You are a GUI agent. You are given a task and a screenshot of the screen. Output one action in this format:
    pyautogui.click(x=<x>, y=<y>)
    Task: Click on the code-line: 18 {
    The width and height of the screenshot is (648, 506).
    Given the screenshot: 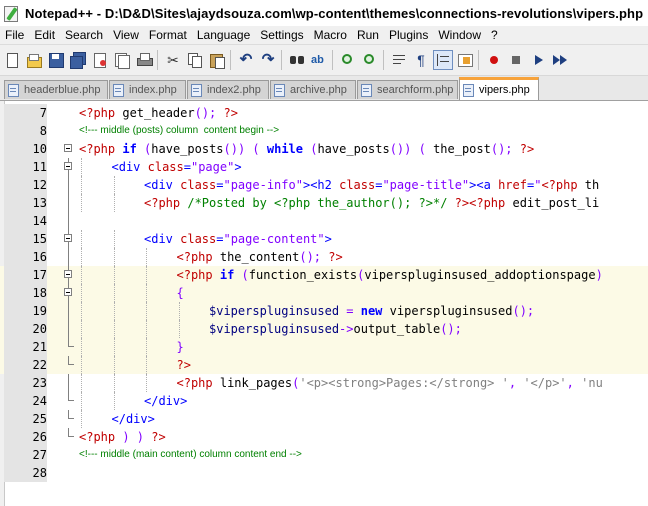 What is the action you would take?
    pyautogui.click(x=324, y=293)
    